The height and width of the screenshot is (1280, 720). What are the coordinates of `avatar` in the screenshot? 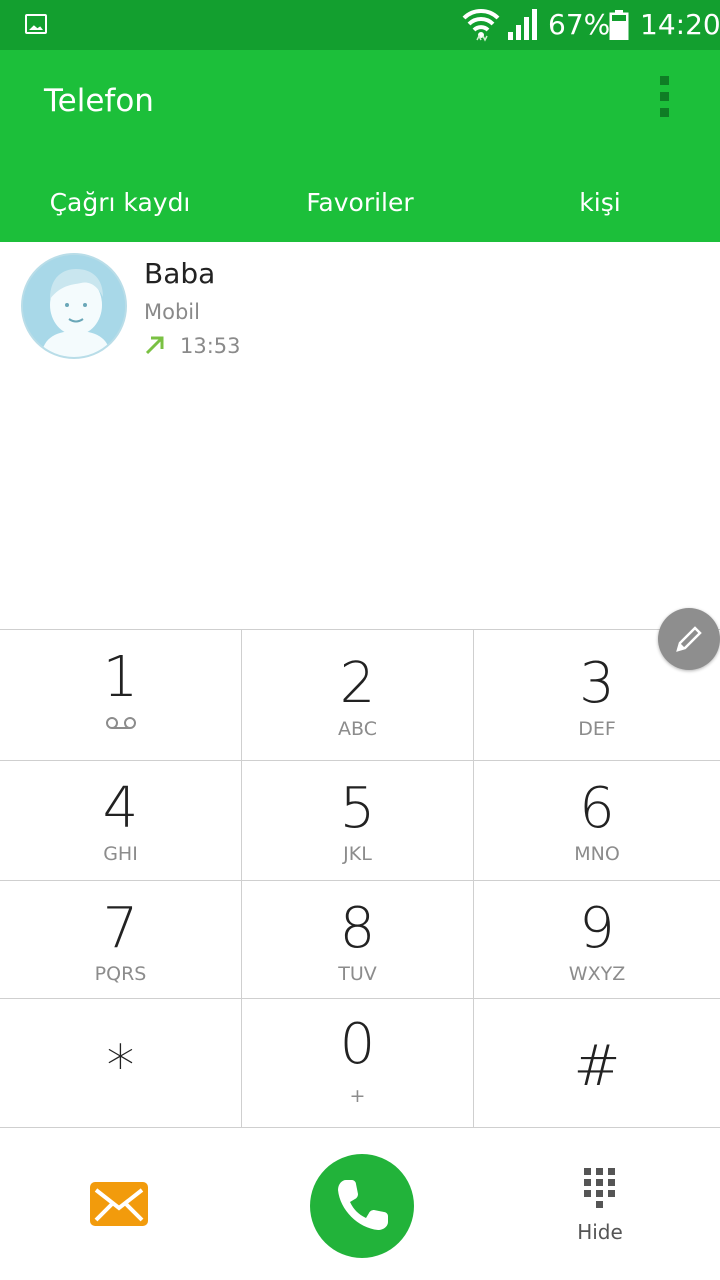 It's located at (74, 306).